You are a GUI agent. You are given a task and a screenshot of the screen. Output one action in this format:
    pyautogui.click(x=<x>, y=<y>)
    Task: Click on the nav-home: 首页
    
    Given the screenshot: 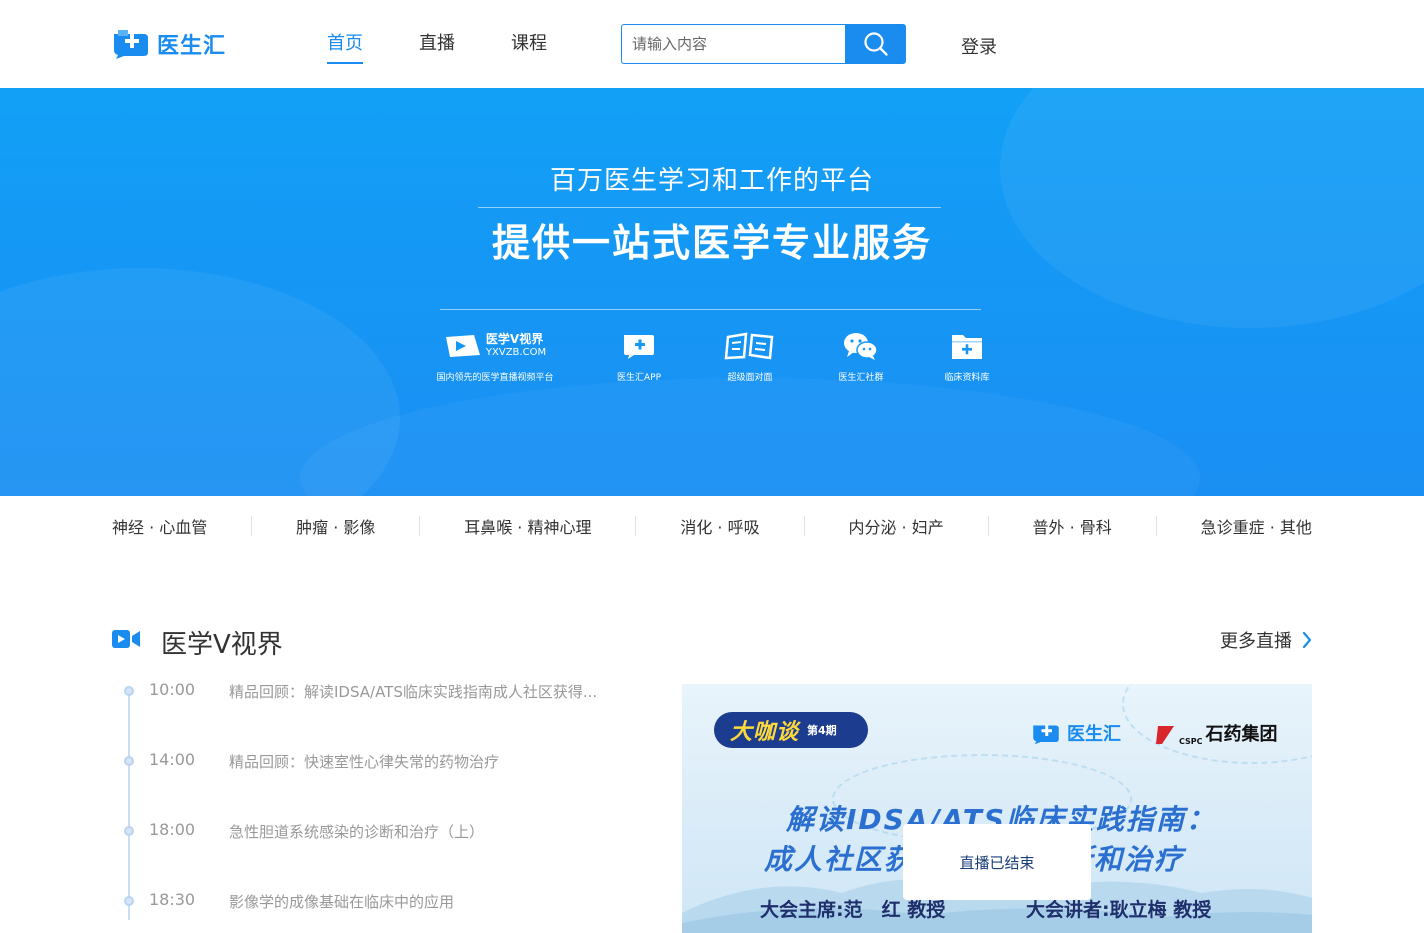 What is the action you would take?
    pyautogui.click(x=345, y=44)
    